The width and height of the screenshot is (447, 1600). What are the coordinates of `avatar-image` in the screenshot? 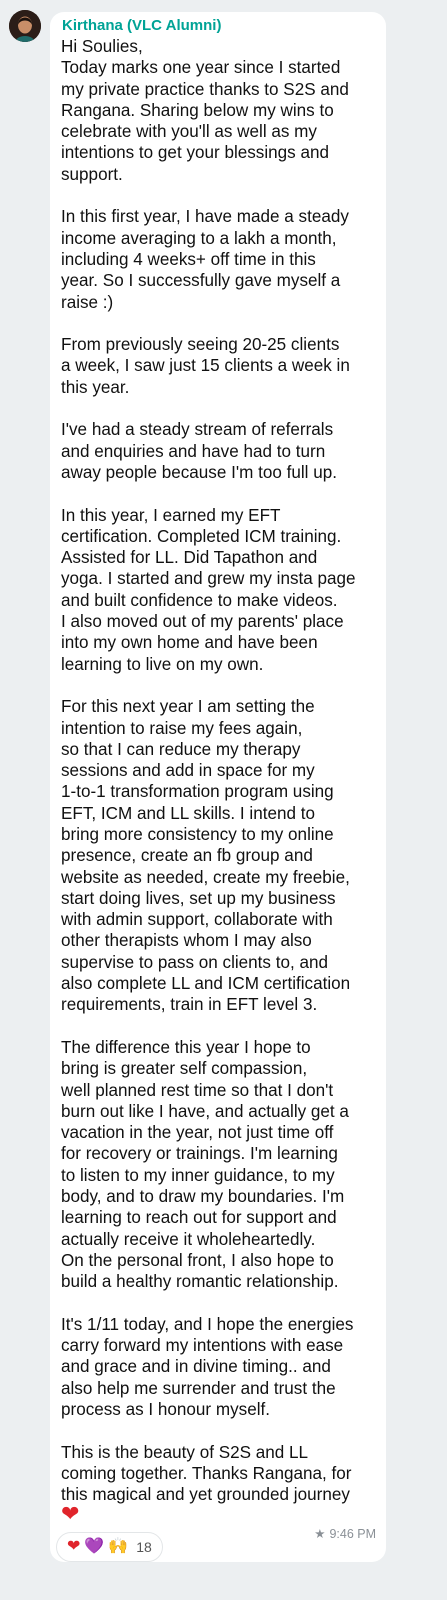 It's located at (25, 26).